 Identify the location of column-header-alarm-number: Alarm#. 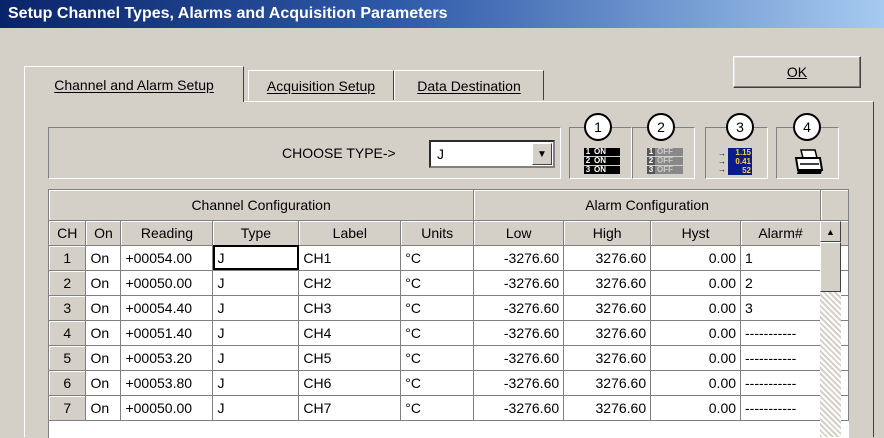
(780, 233).